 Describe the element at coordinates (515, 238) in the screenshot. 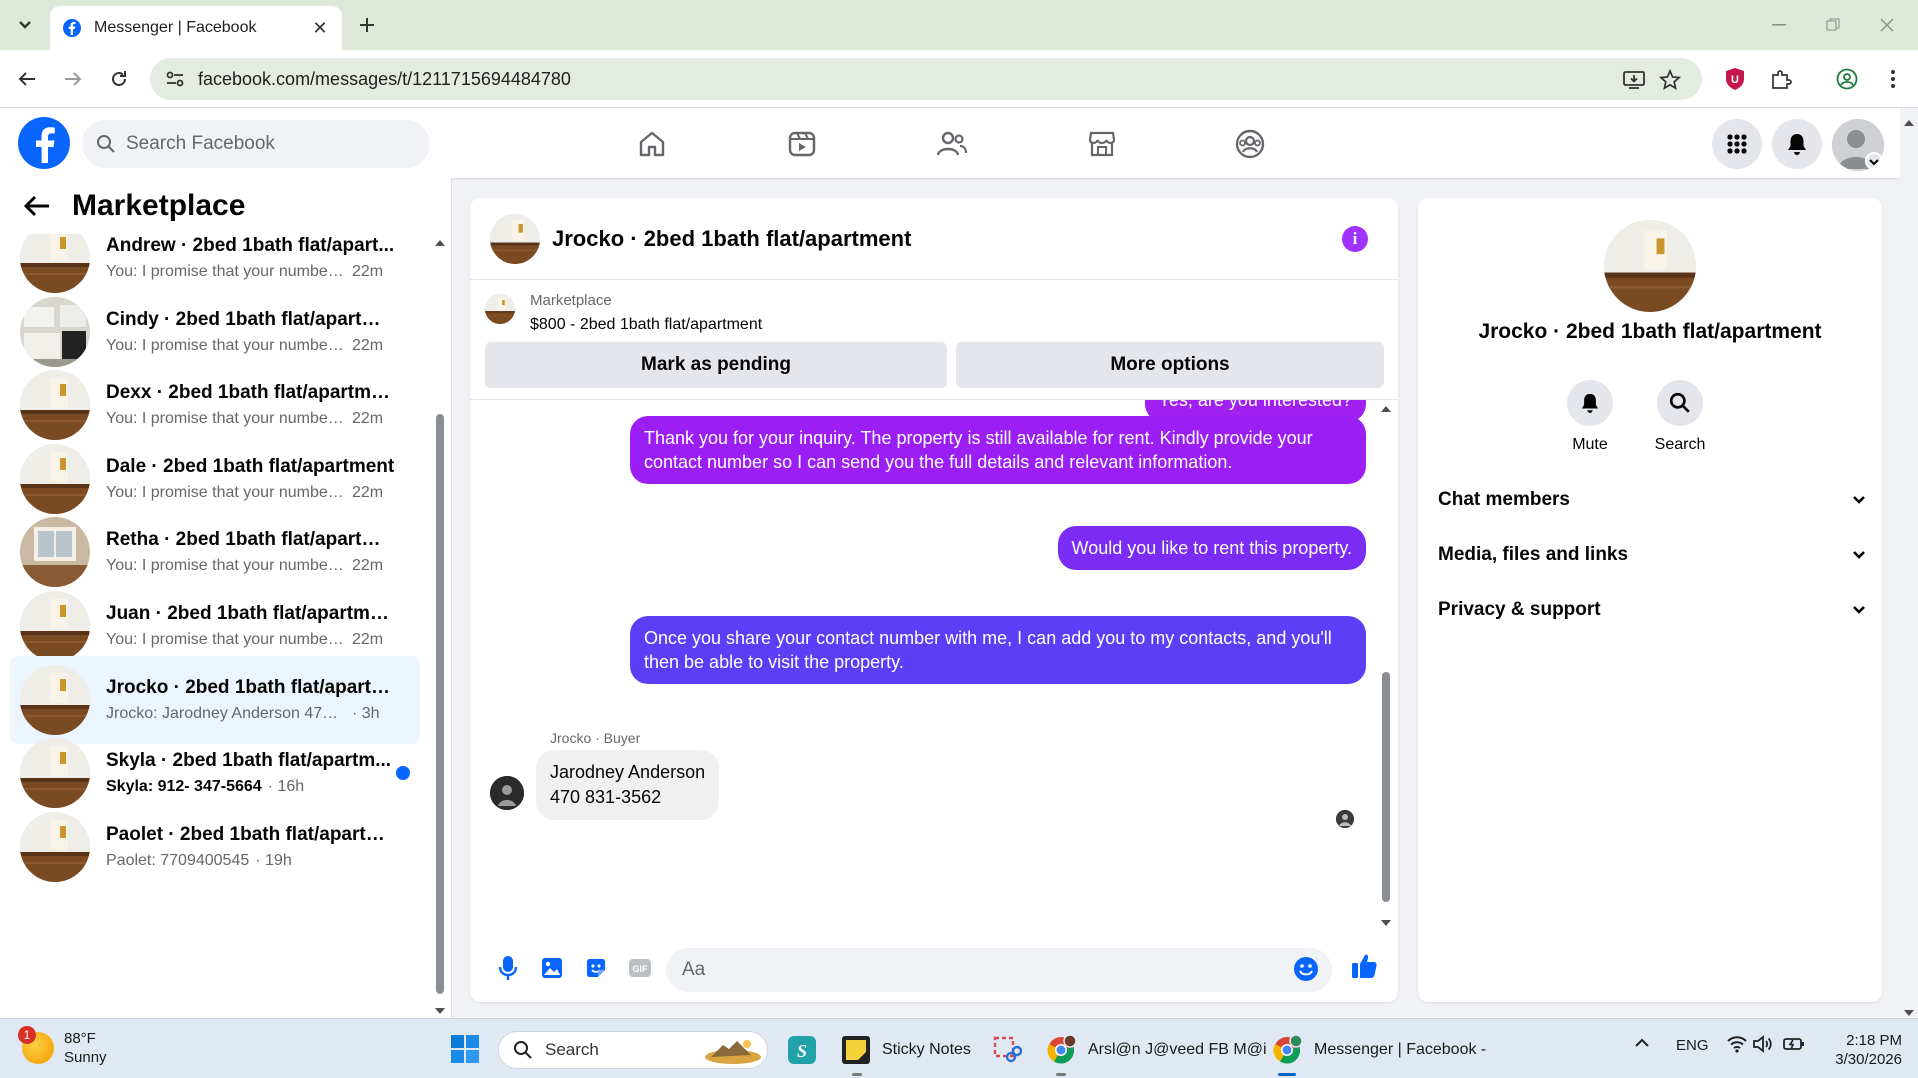

I see `chat-avatar` at that location.